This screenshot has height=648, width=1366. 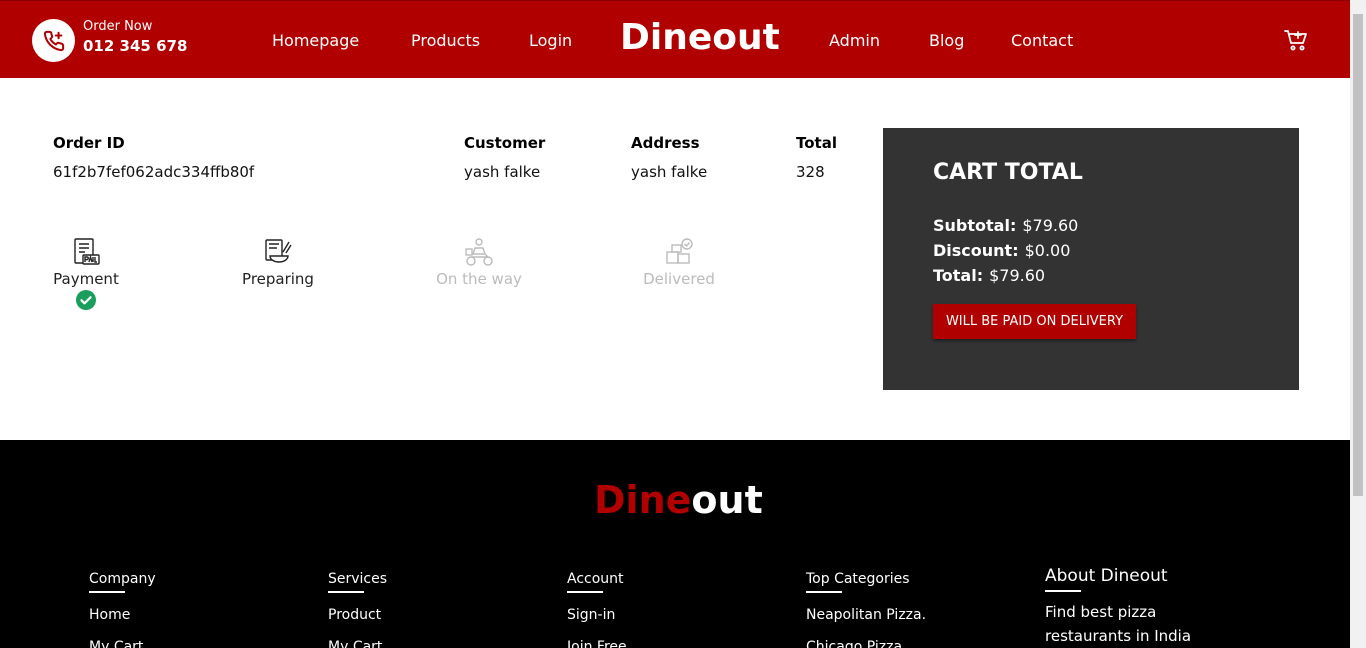 I want to click on cart-total-value: $79.60, so click(x=1017, y=275).